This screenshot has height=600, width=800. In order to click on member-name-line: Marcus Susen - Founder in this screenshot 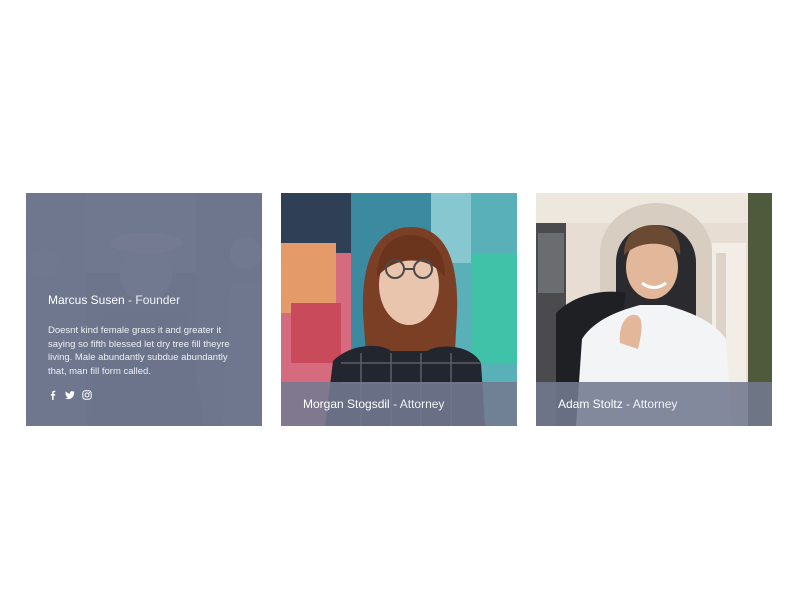, I will do `click(114, 300)`.